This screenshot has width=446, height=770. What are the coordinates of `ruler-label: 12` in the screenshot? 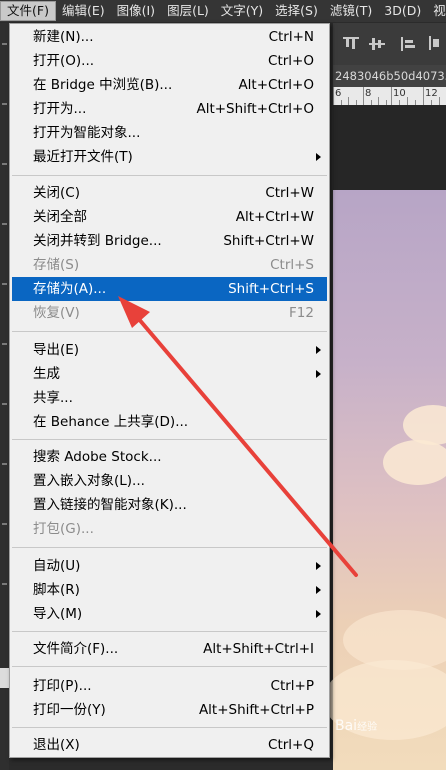 It's located at (431, 93).